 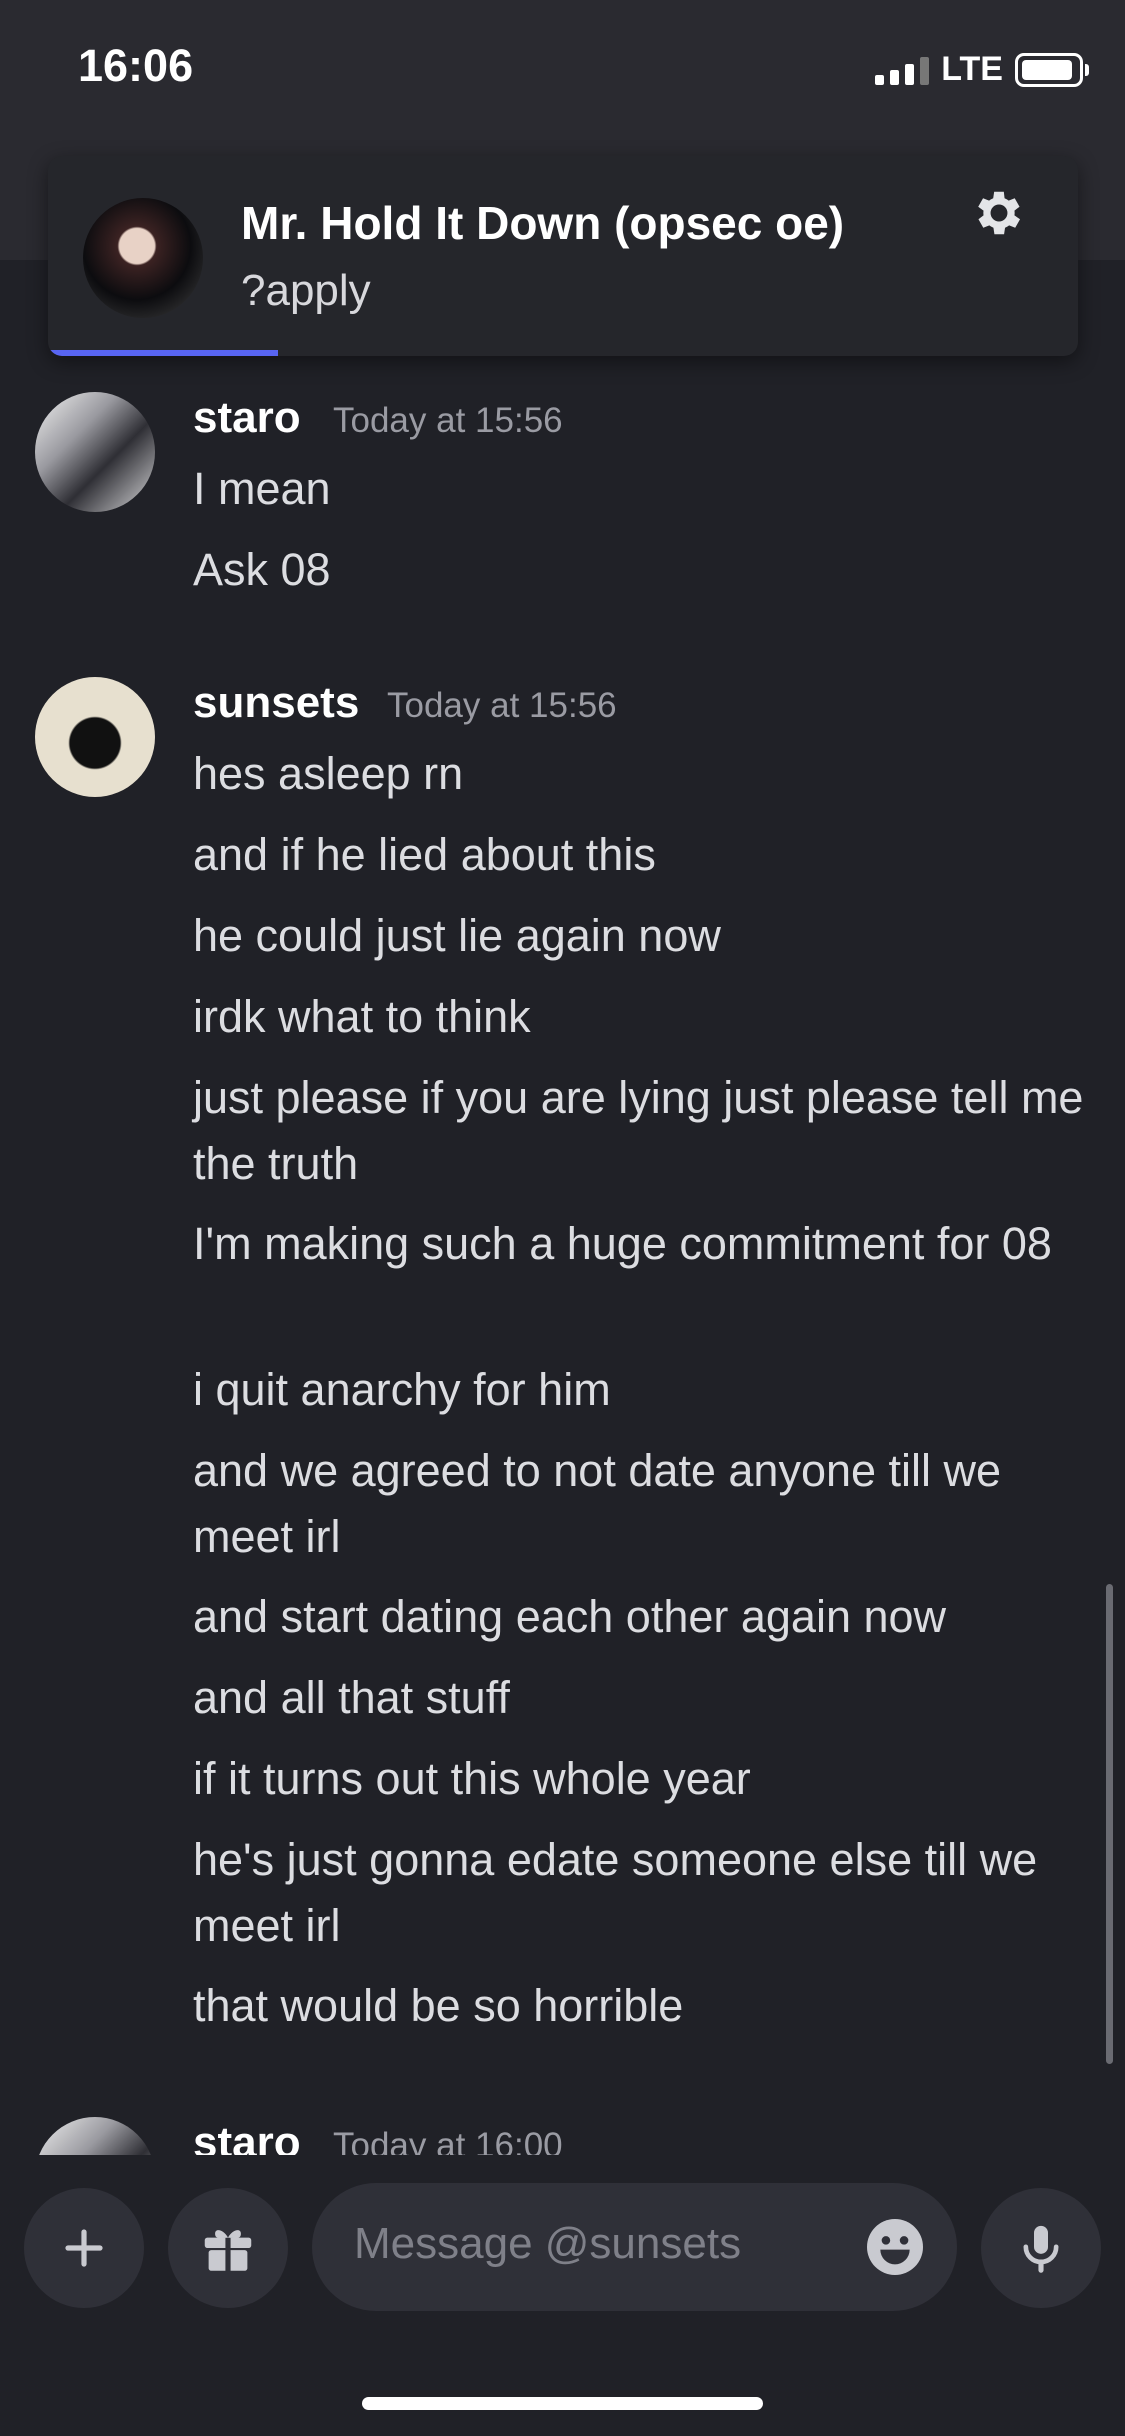 What do you see at coordinates (902, 70) in the screenshot?
I see `signal-icon` at bounding box center [902, 70].